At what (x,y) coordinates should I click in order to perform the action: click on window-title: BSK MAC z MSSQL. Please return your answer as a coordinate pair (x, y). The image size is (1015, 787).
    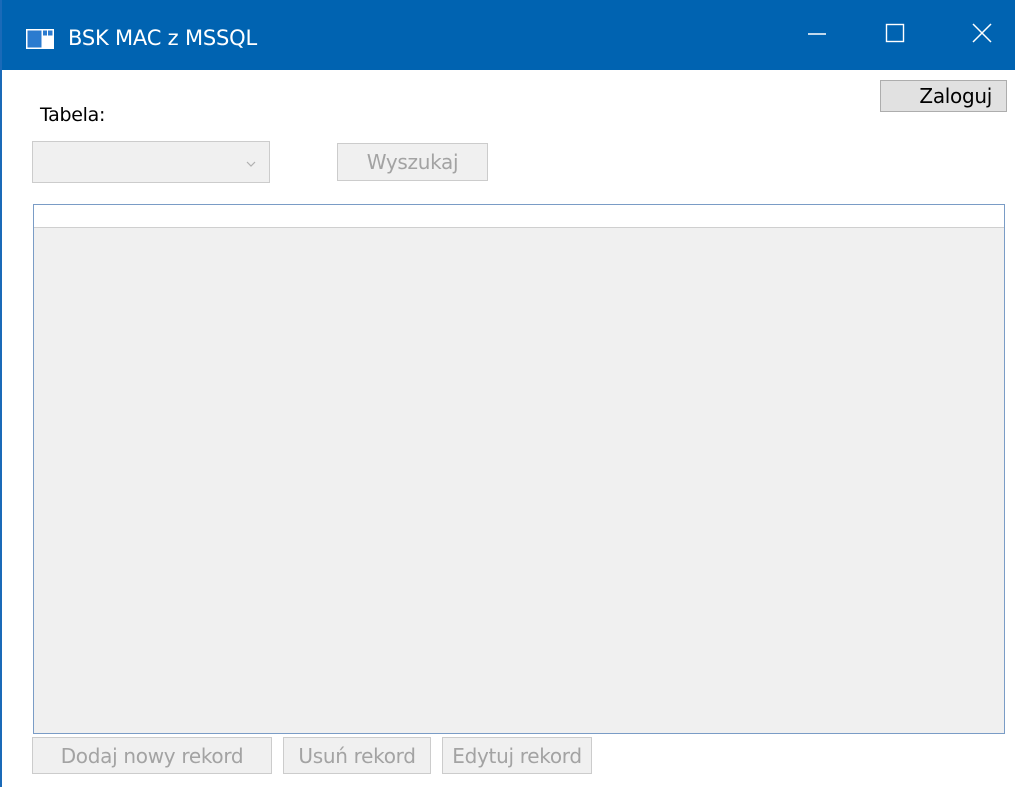
    Looking at the image, I should click on (162, 38).